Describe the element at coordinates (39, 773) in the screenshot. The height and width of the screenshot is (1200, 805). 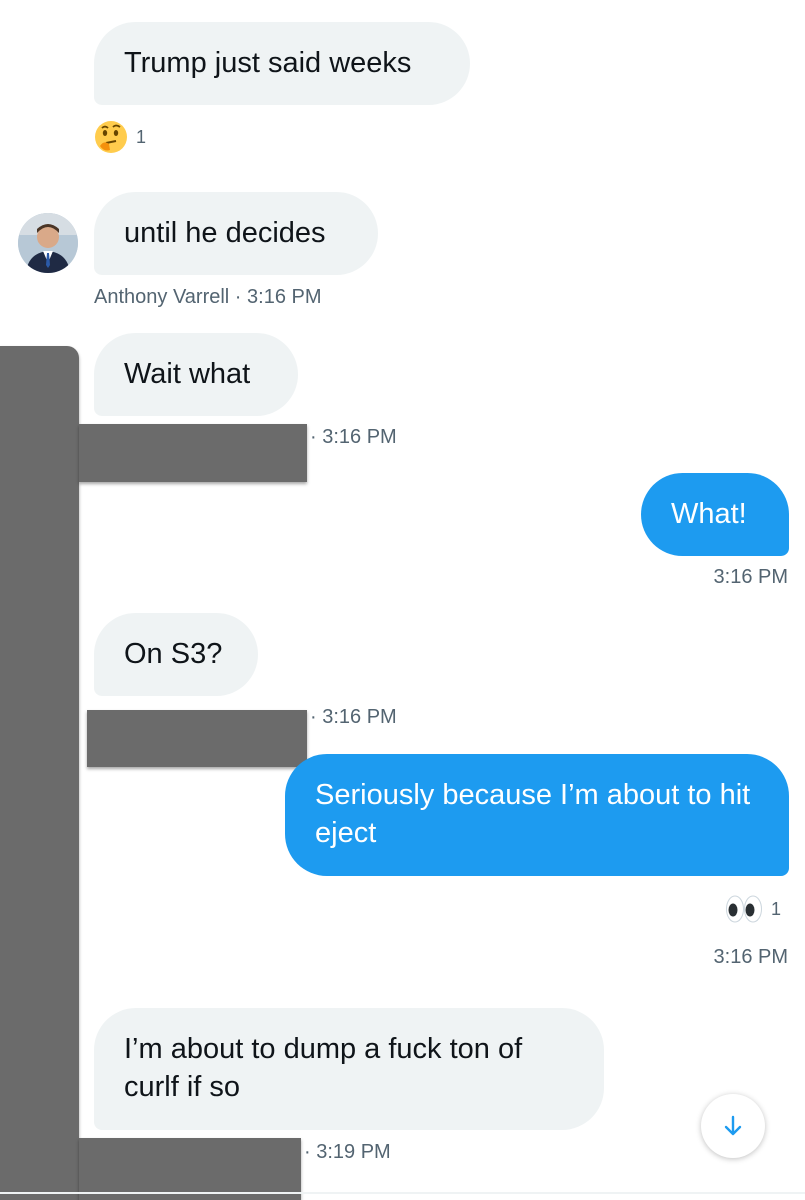
I see `redaction-bar-left` at that location.